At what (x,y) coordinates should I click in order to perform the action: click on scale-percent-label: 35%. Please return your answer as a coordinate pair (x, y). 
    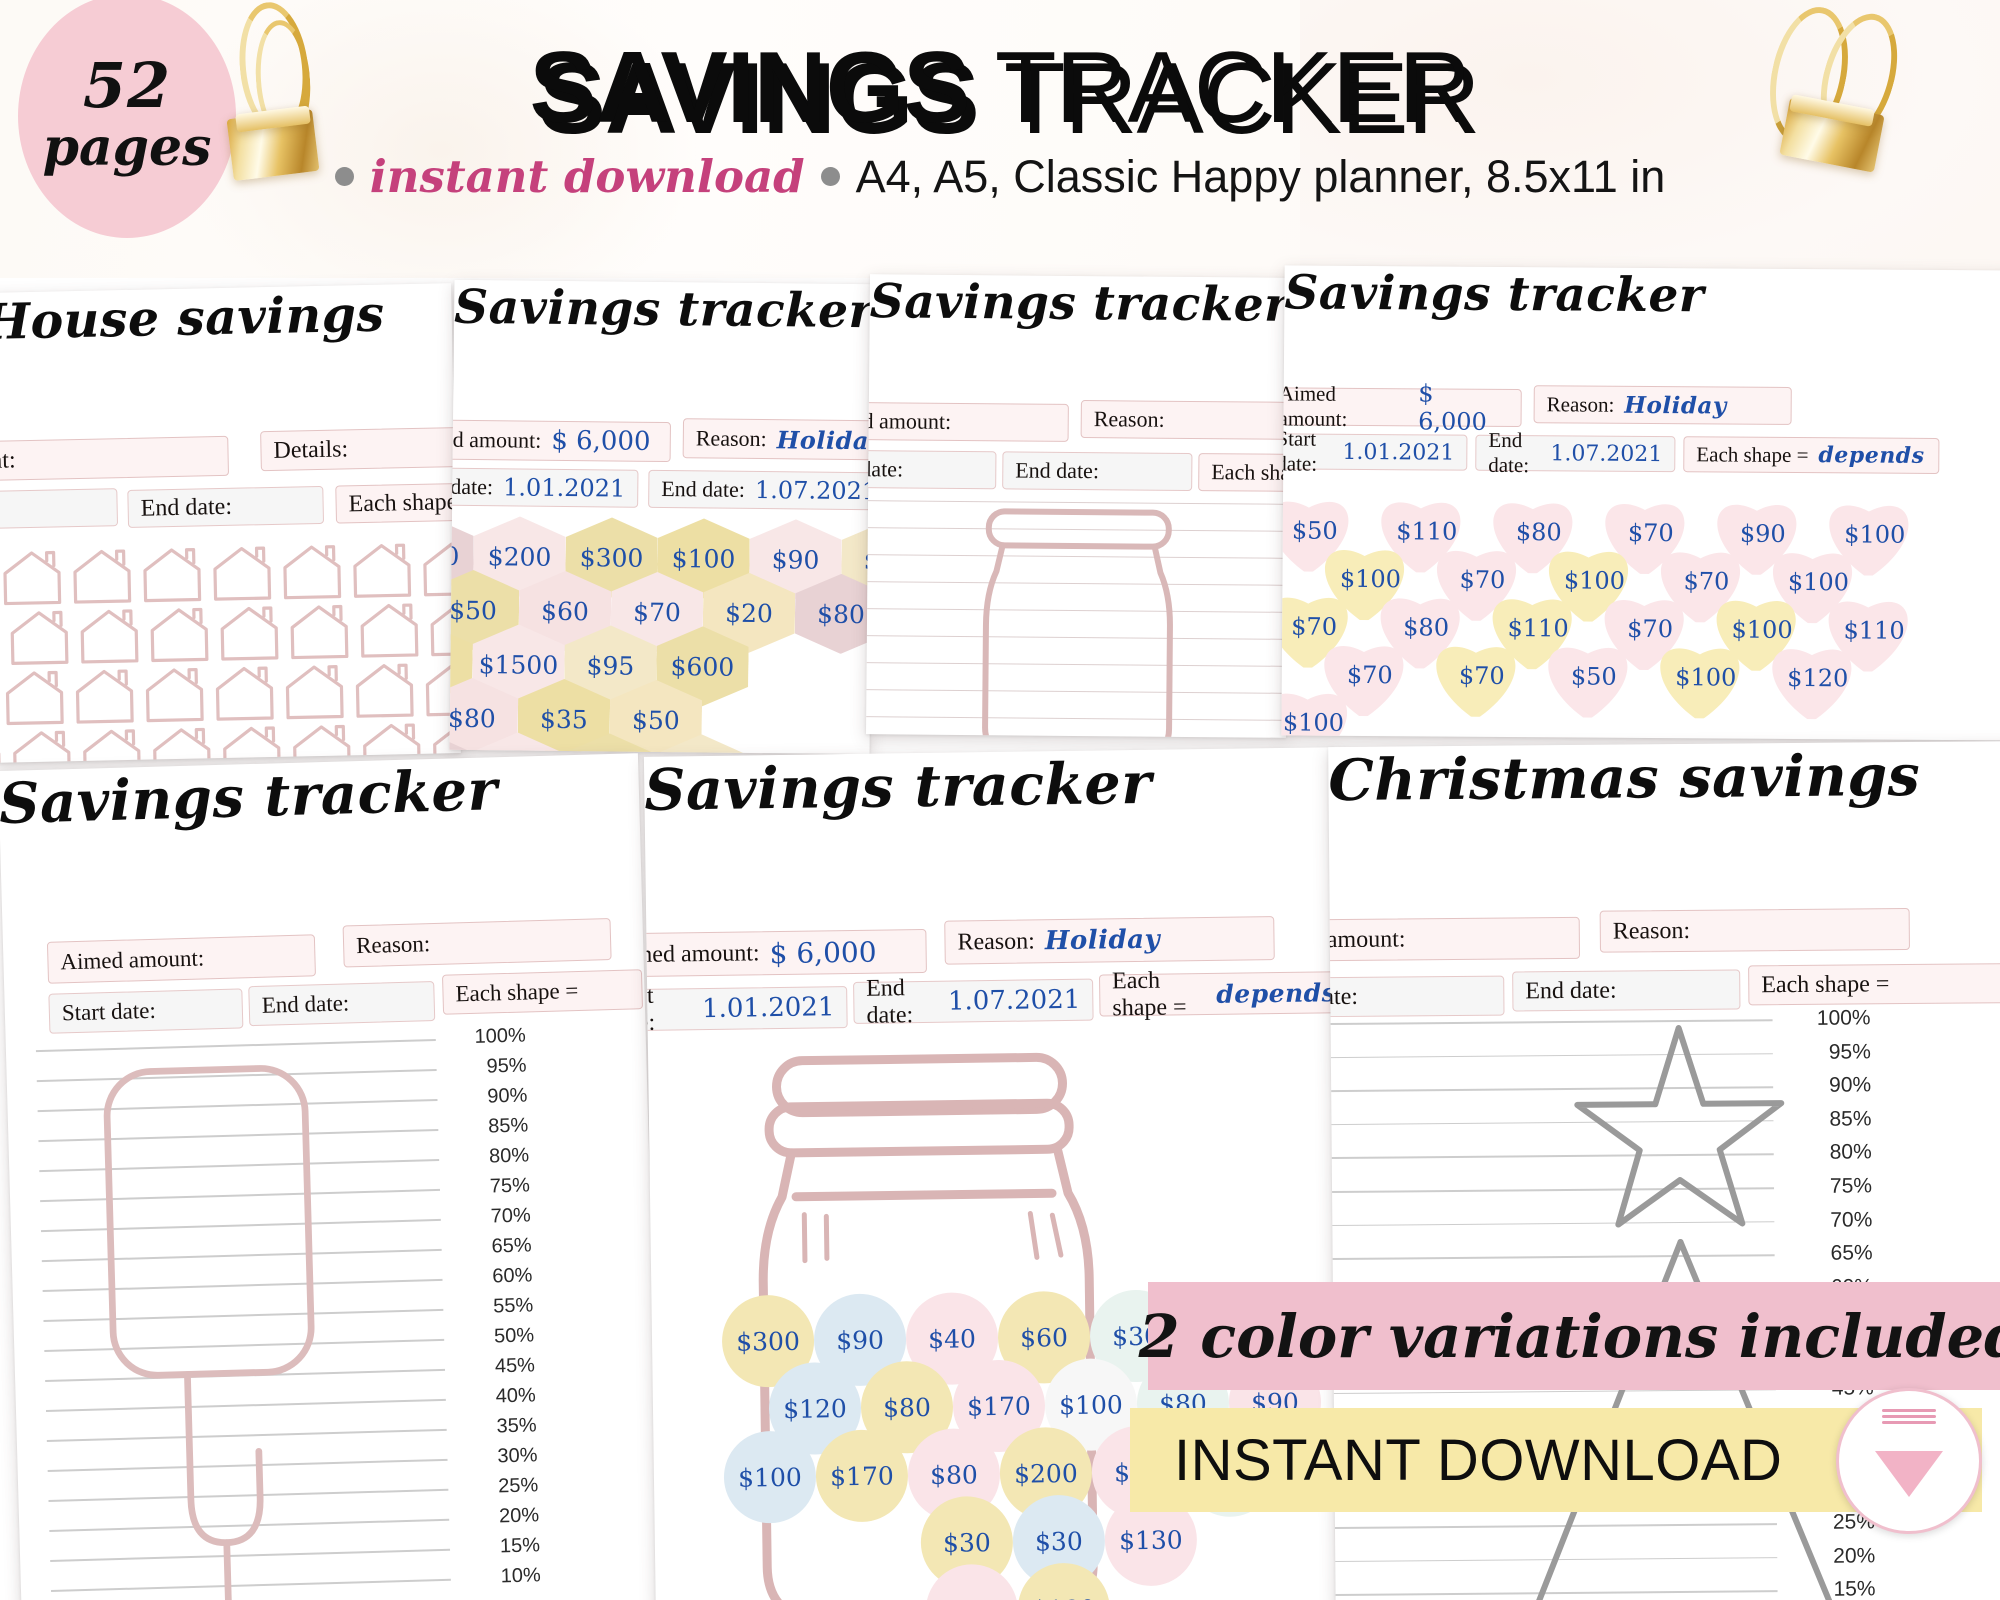
    Looking at the image, I should click on (516, 1426).